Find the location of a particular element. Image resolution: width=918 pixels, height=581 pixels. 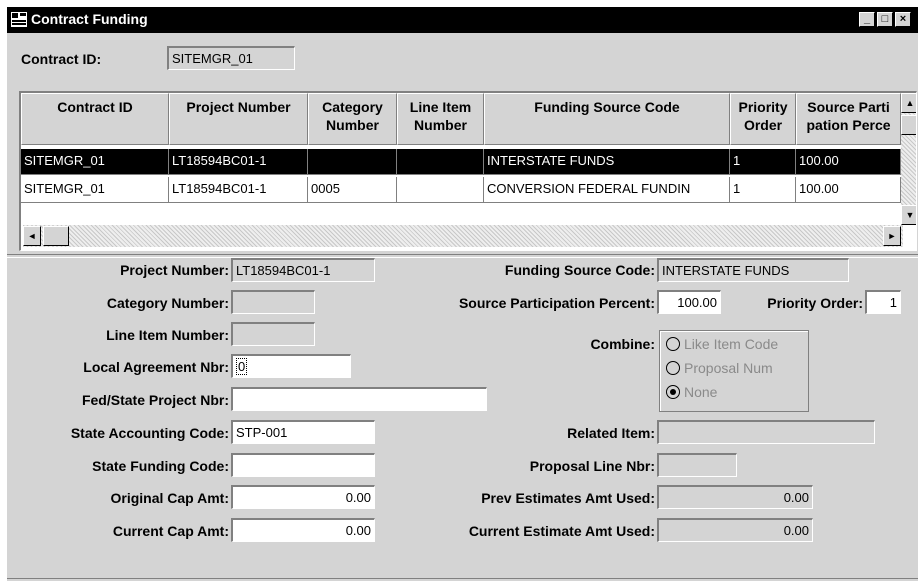

current-cap-amt-field: 0.00 is located at coordinates (303, 530).